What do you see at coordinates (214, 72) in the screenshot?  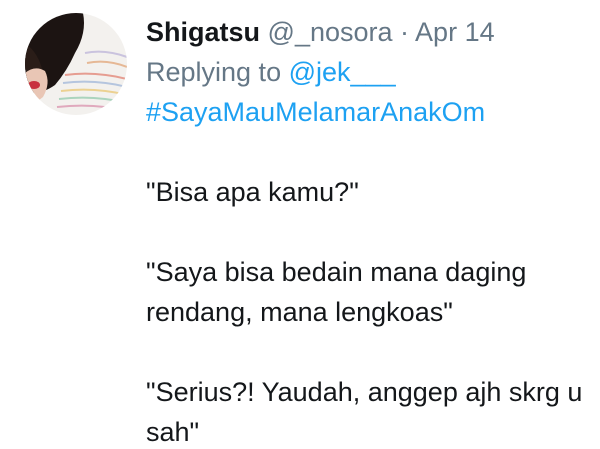 I see `replying-prefix: Replying to` at bounding box center [214, 72].